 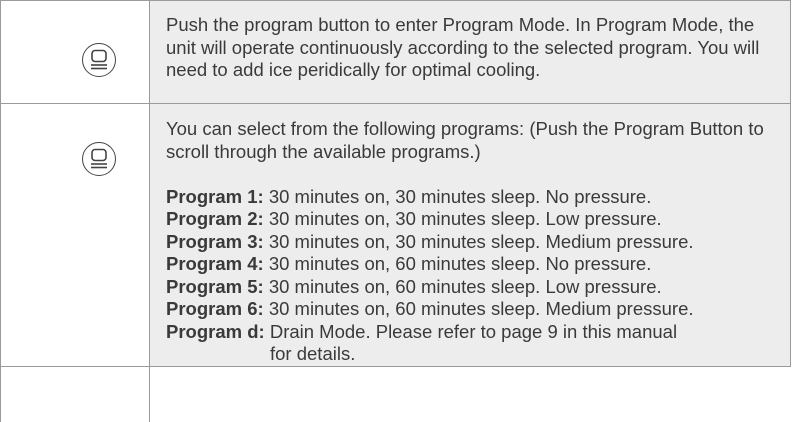 I want to click on row-divider-bottom, so click(x=395, y=366).